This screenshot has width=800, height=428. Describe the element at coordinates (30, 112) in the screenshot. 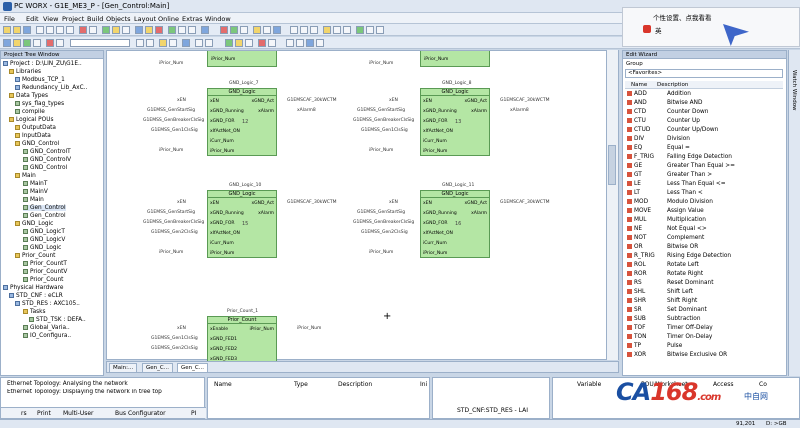

I see `tree-item: compile` at that location.